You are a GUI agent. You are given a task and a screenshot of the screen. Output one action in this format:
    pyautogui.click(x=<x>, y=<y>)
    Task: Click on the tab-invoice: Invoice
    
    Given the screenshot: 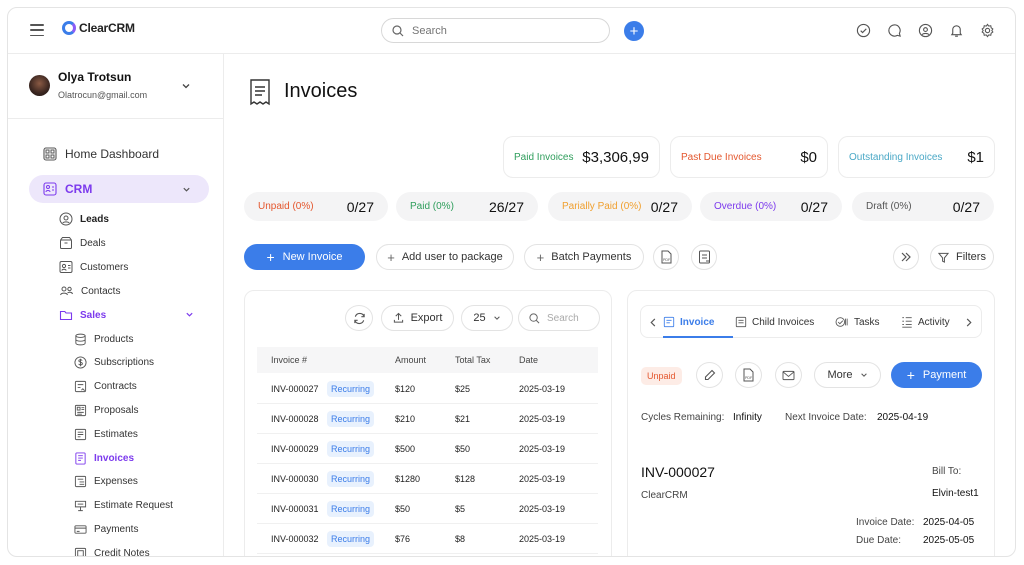 What is the action you would take?
    pyautogui.click(x=688, y=322)
    